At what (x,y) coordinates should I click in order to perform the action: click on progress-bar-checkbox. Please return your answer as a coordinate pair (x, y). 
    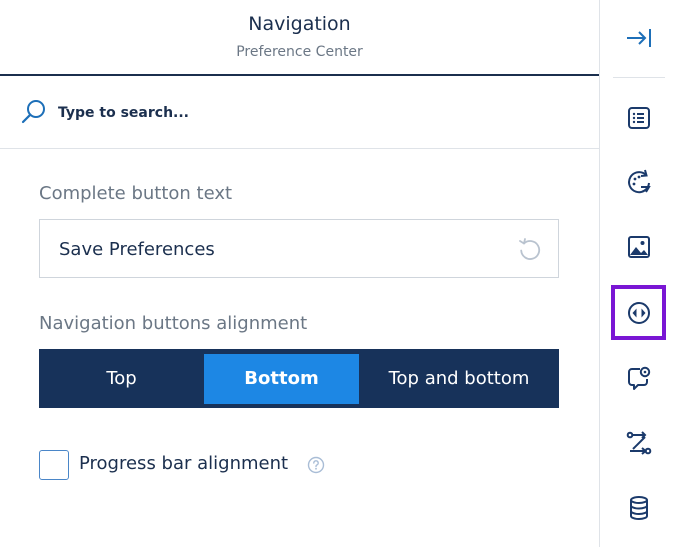
    Looking at the image, I should click on (54, 465).